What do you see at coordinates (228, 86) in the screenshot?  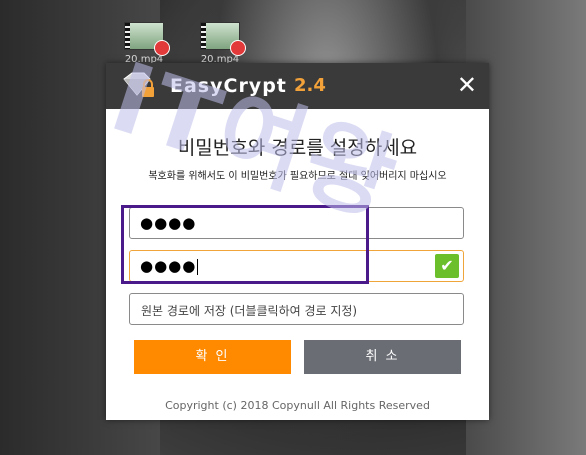 I see `app-title: EasyCrypt` at bounding box center [228, 86].